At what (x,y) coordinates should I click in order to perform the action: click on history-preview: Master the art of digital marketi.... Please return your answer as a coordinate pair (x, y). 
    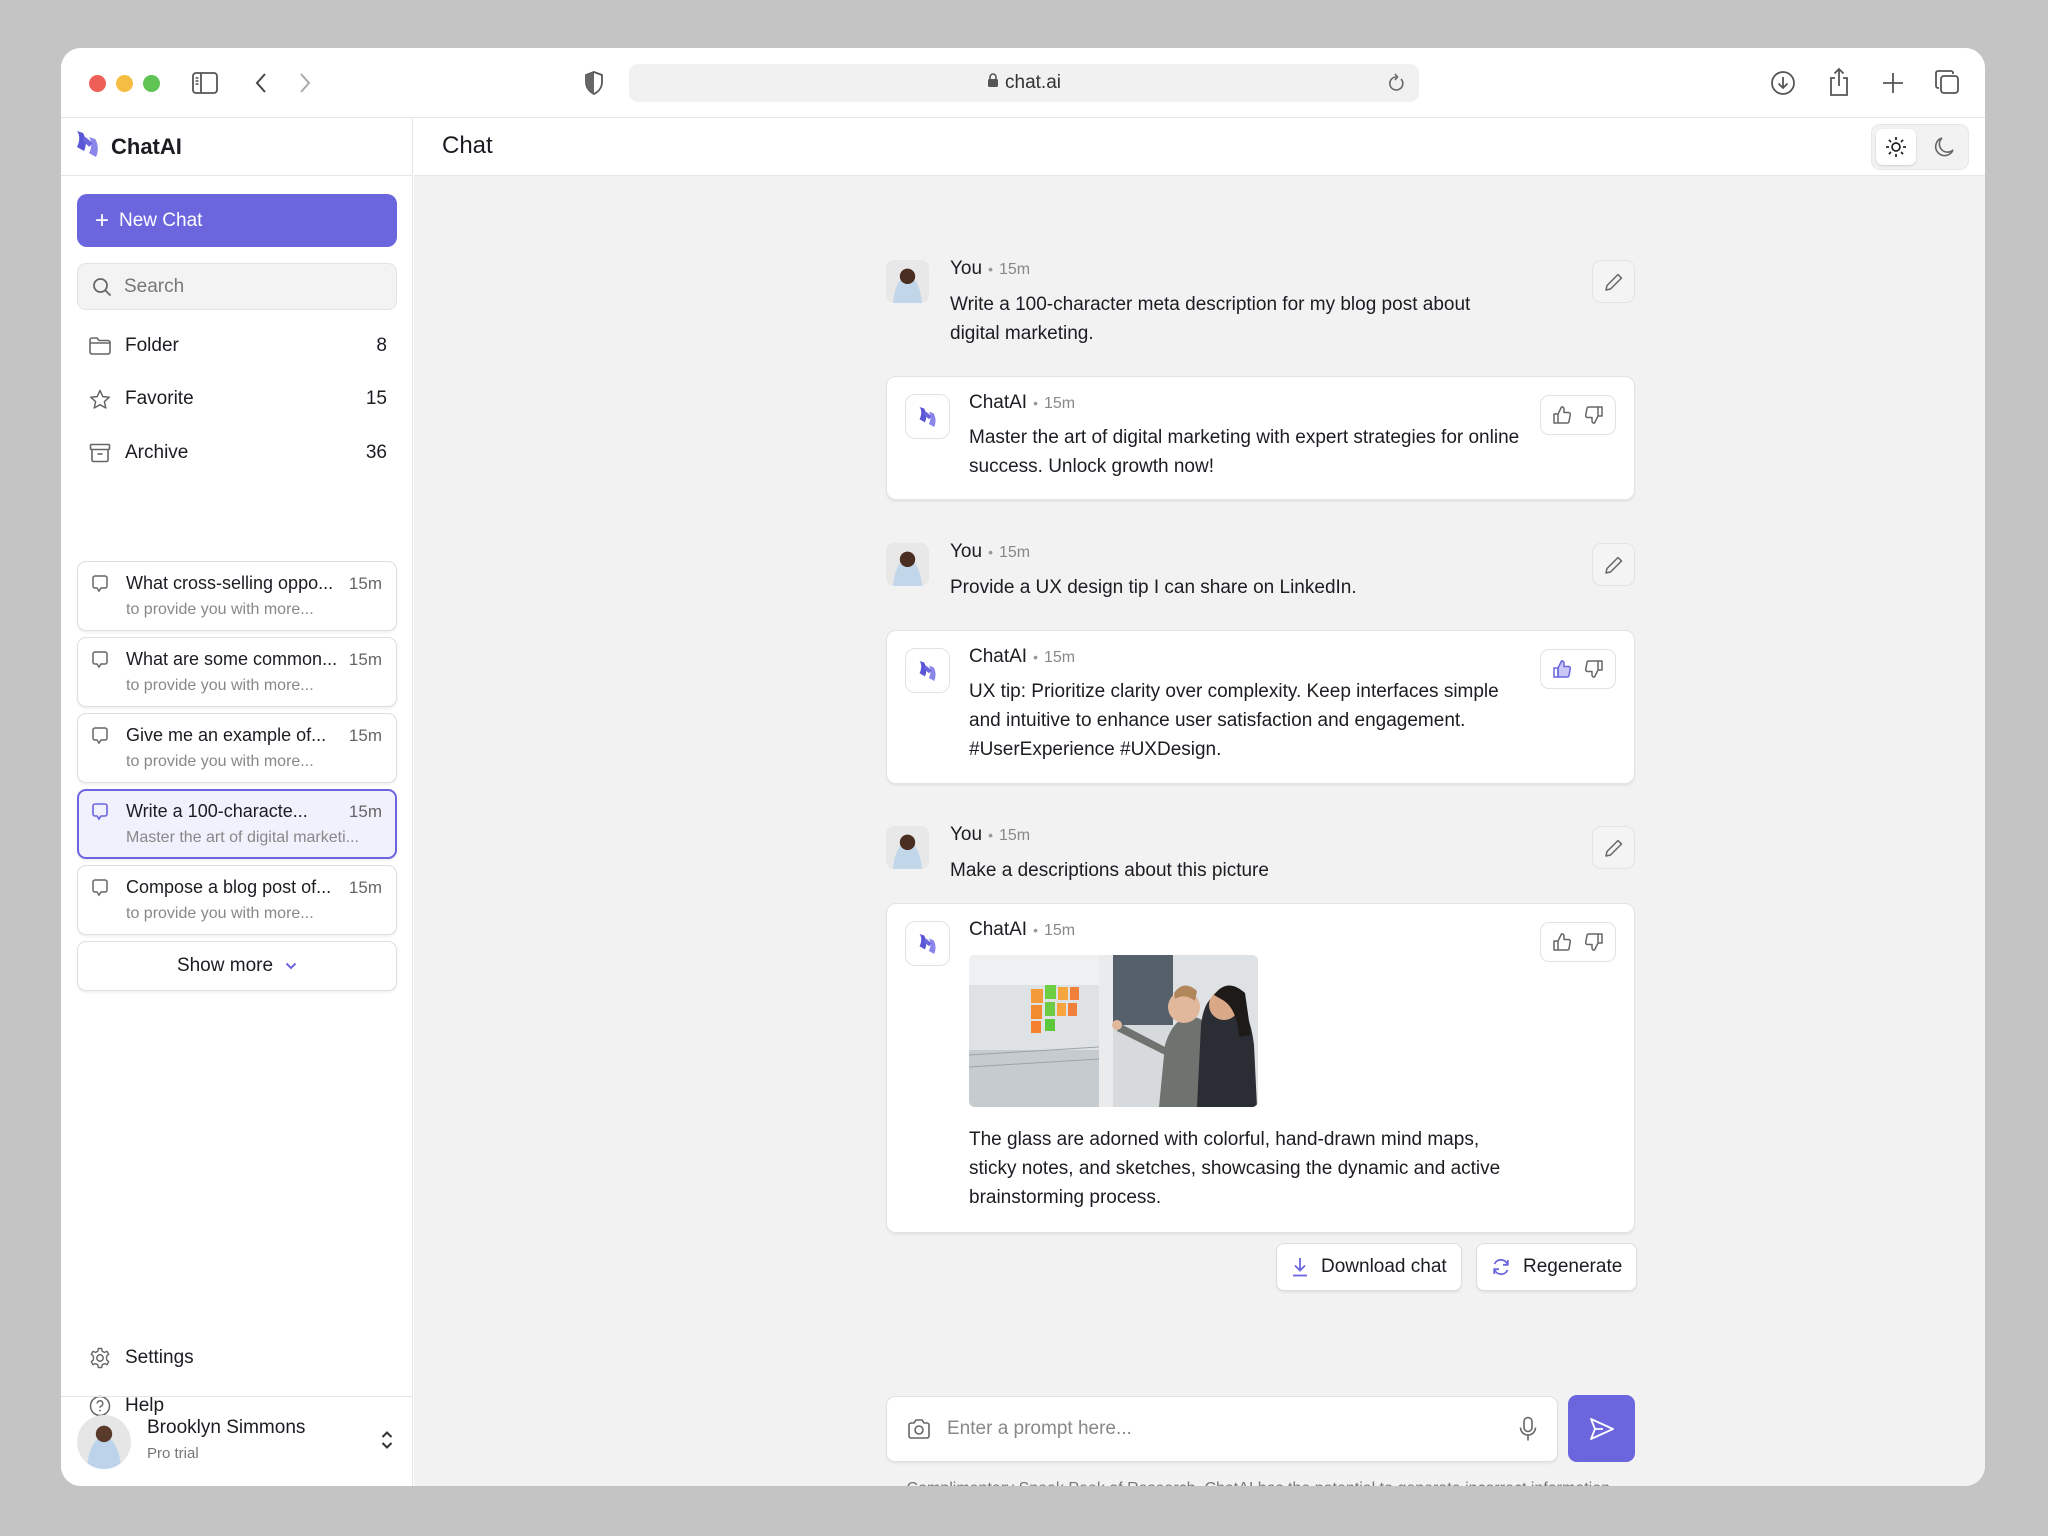
    Looking at the image, I should click on (242, 837).